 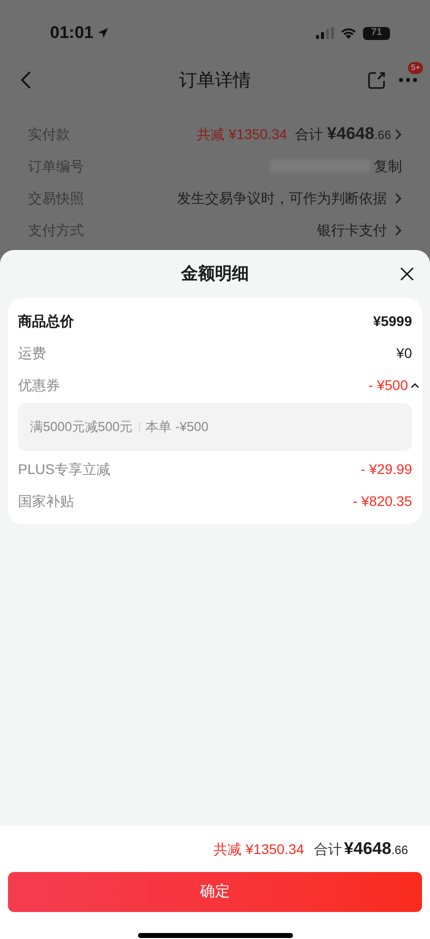 What do you see at coordinates (382, 501) in the screenshot?
I see `item-amount: - ¥820.35` at bounding box center [382, 501].